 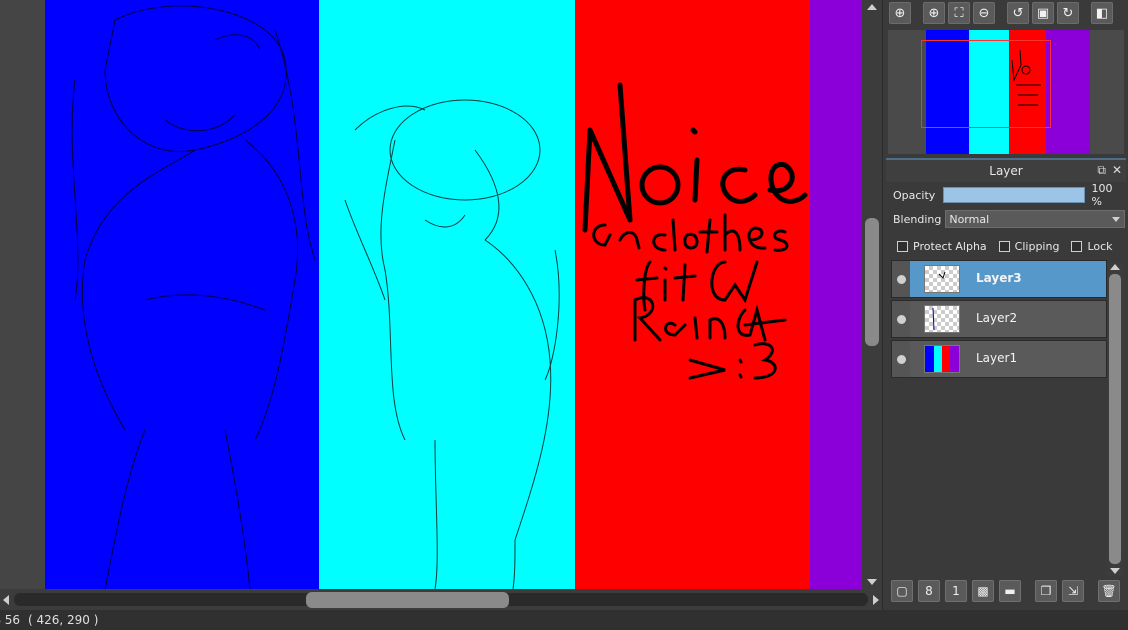 I want to click on layer-panel-title: Layer, so click(x=1006, y=171).